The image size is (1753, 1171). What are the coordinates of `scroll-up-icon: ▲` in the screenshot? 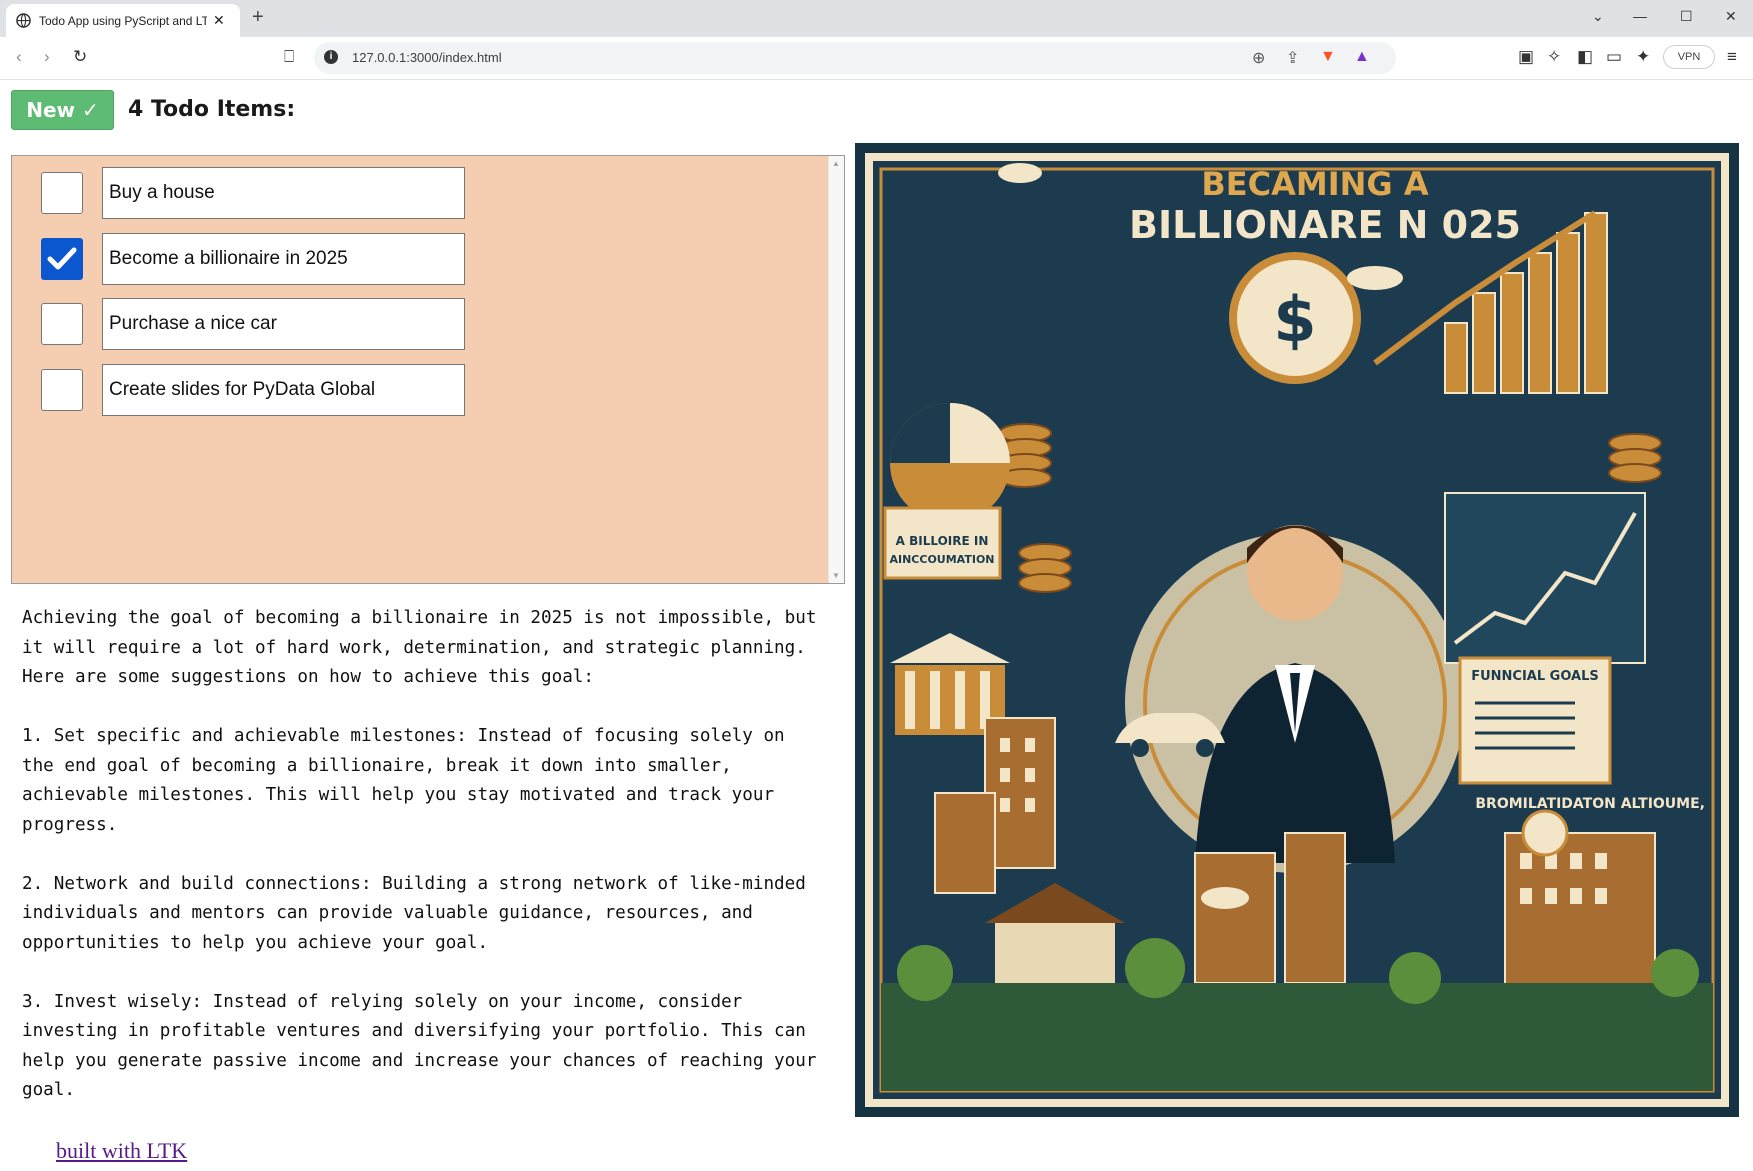 It's located at (836, 163).